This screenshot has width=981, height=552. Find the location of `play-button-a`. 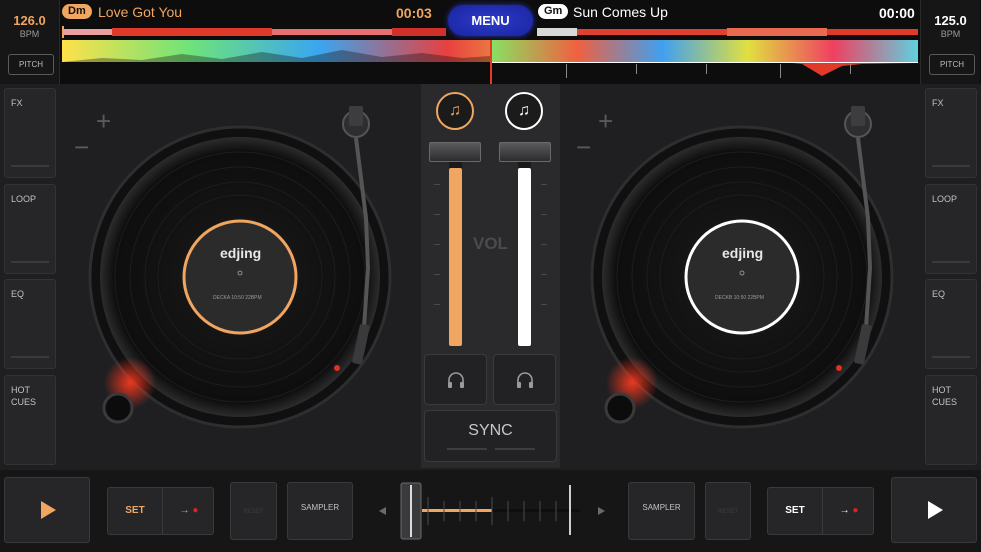

play-button-a is located at coordinates (47, 510).